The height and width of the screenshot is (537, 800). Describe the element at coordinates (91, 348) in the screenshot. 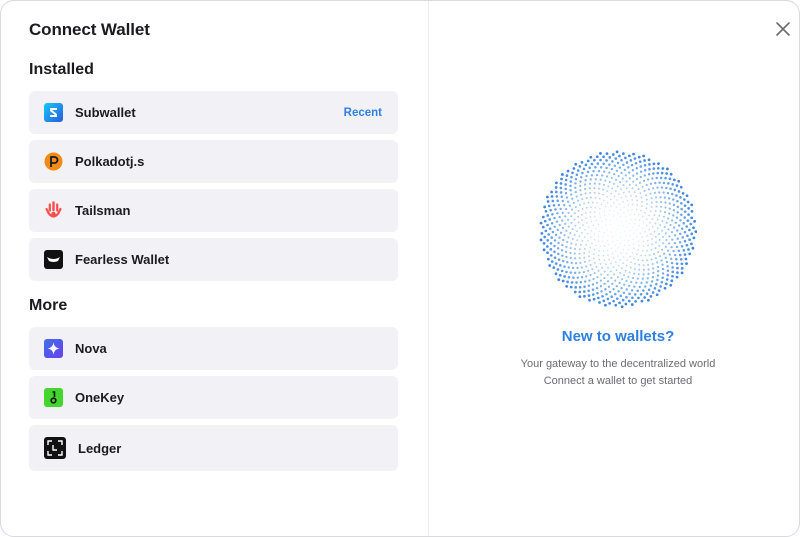

I see `wallet-item-label: Nova` at that location.